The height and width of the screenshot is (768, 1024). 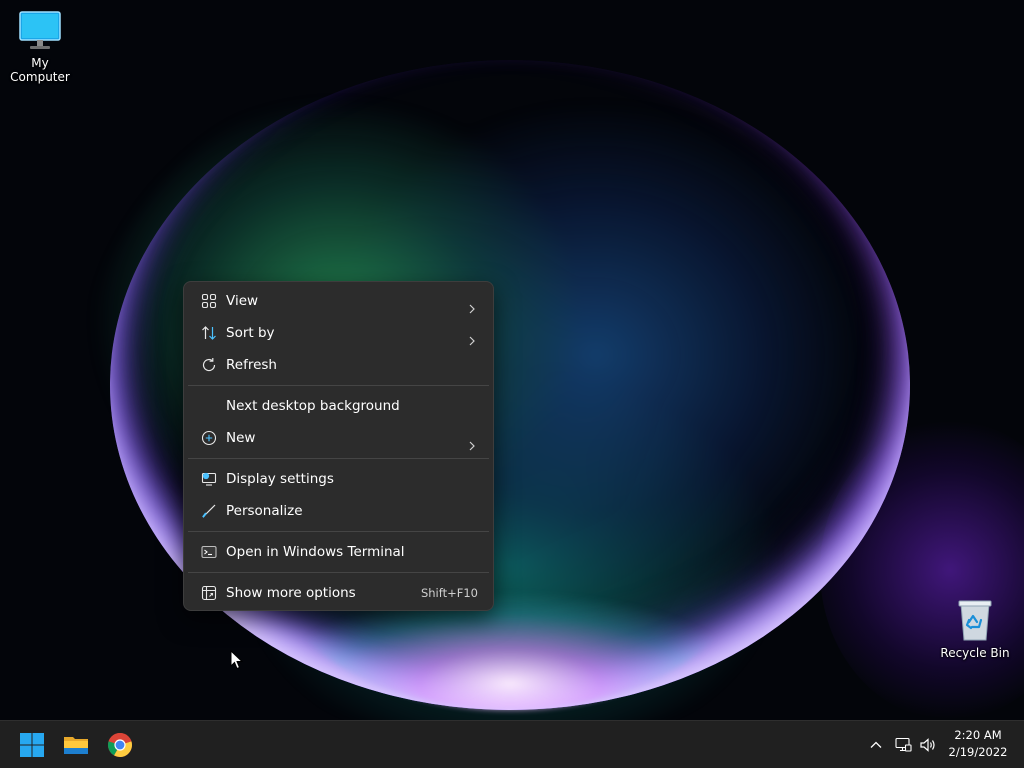 What do you see at coordinates (978, 752) in the screenshot?
I see `clock-date: 2/19/2022` at bounding box center [978, 752].